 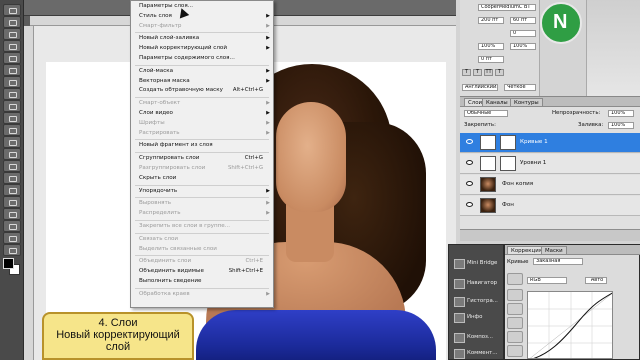 What do you see at coordinates (202, 81) in the screenshot?
I see `menu-item: Векторная маска ▶` at bounding box center [202, 81].